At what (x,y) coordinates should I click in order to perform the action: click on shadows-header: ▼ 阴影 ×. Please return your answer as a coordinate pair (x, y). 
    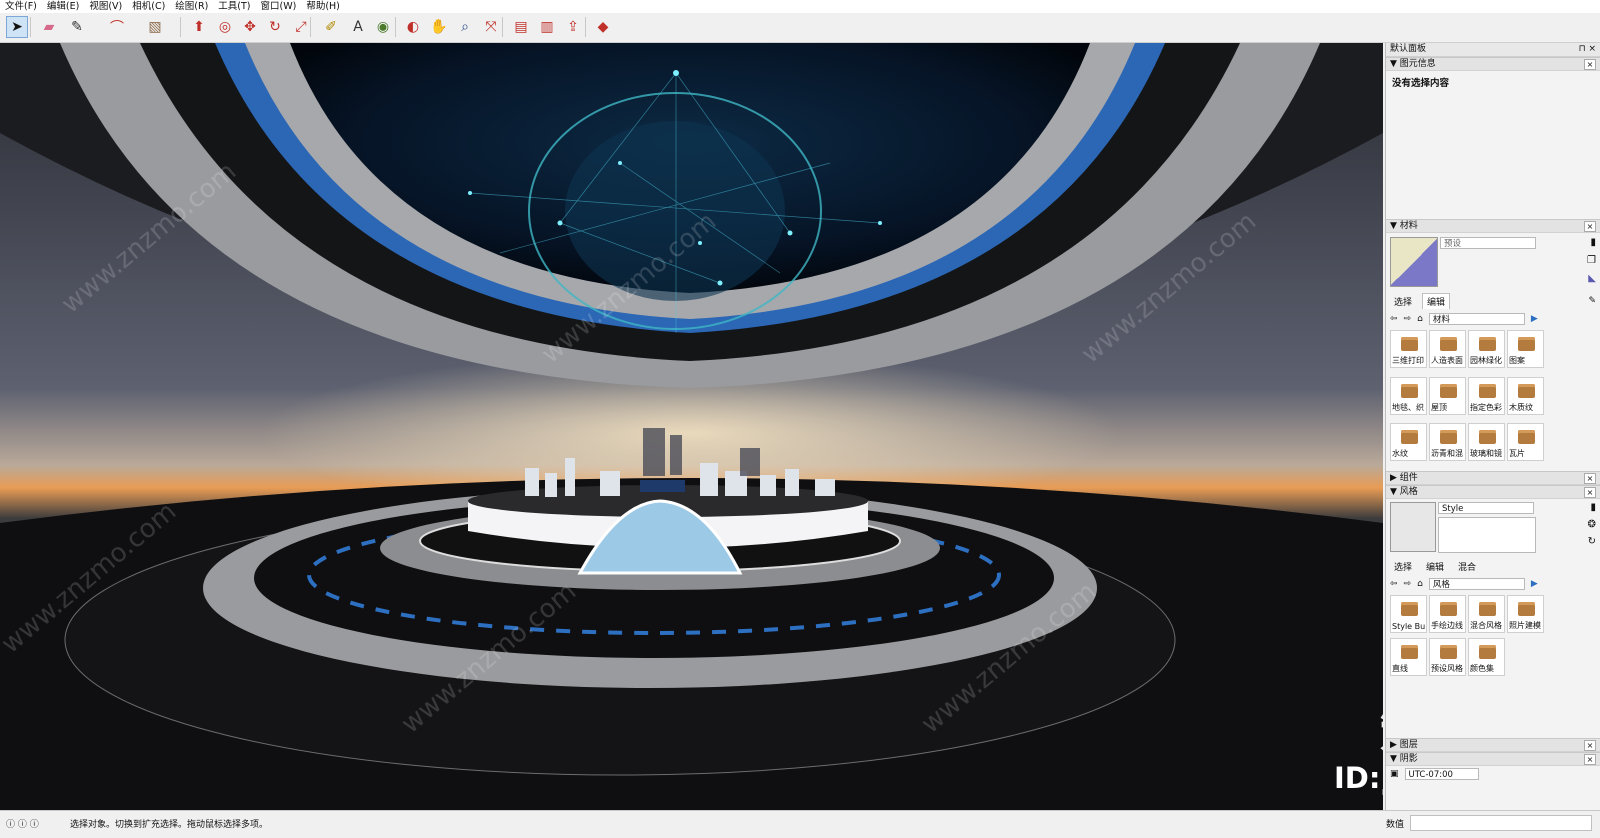
    Looking at the image, I should click on (1493, 759).